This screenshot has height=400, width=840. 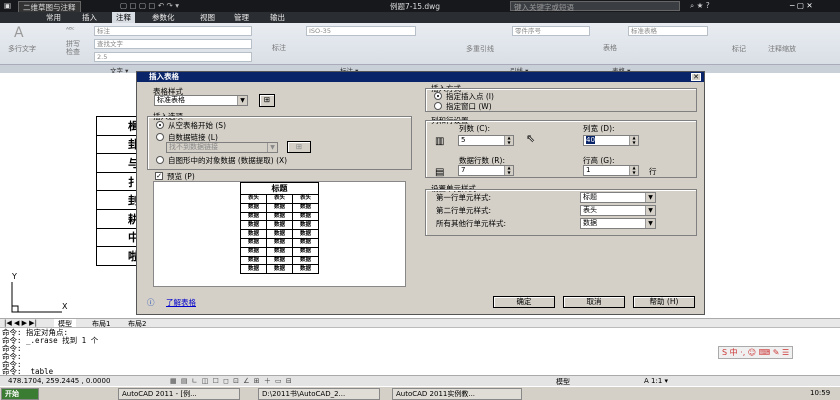 What do you see at coordinates (801, 5) in the screenshot?
I see `window-controls: ─ ▢ ✕` at bounding box center [801, 5].